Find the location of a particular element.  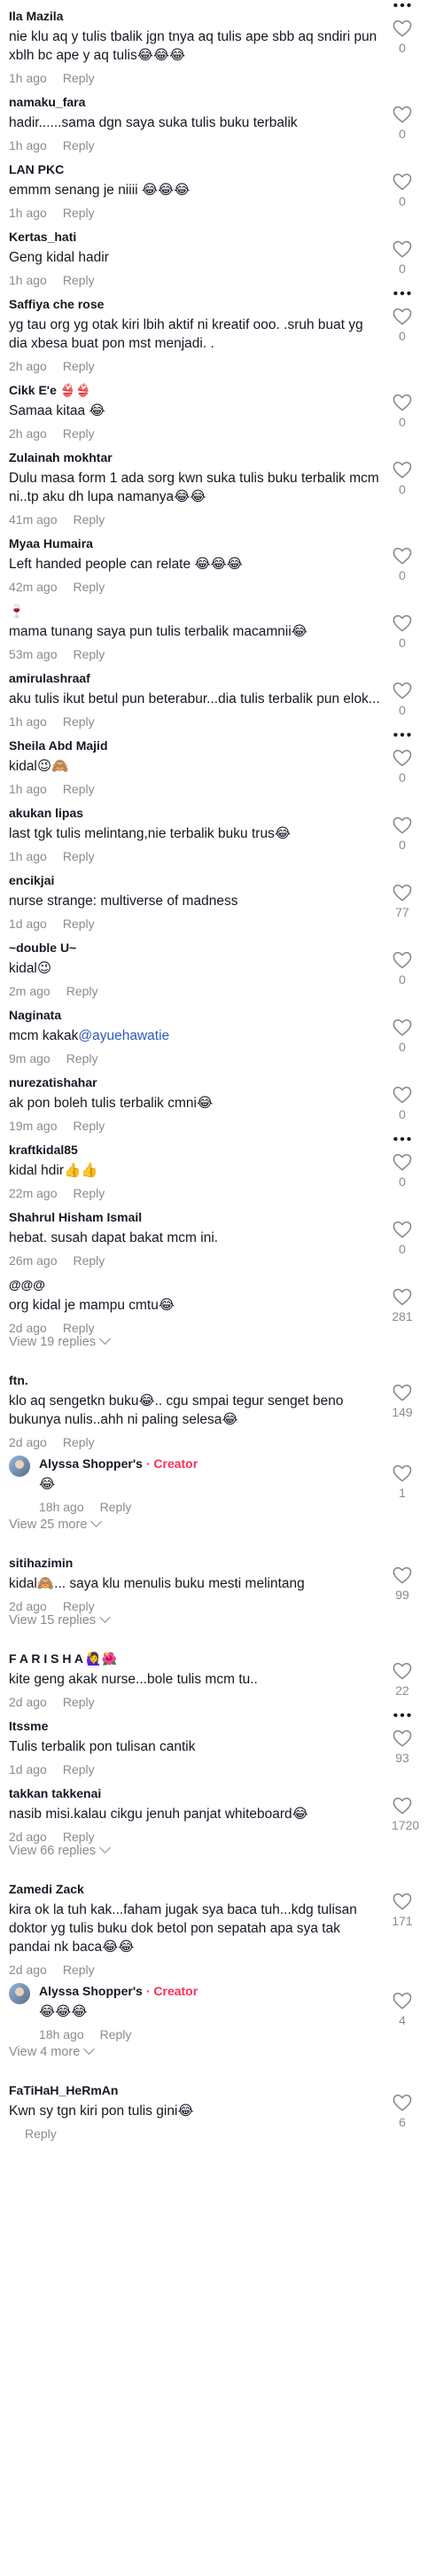

view-replies-link: View 66 replies is located at coordinates (222, 1853).